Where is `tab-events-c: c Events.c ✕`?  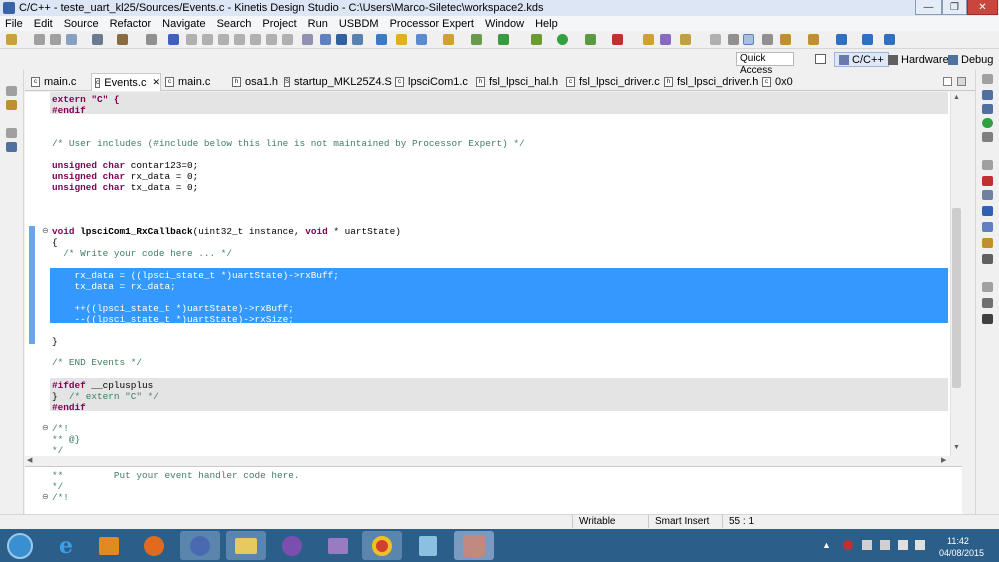
tab-events-c: c Events.c ✕ is located at coordinates (126, 82).